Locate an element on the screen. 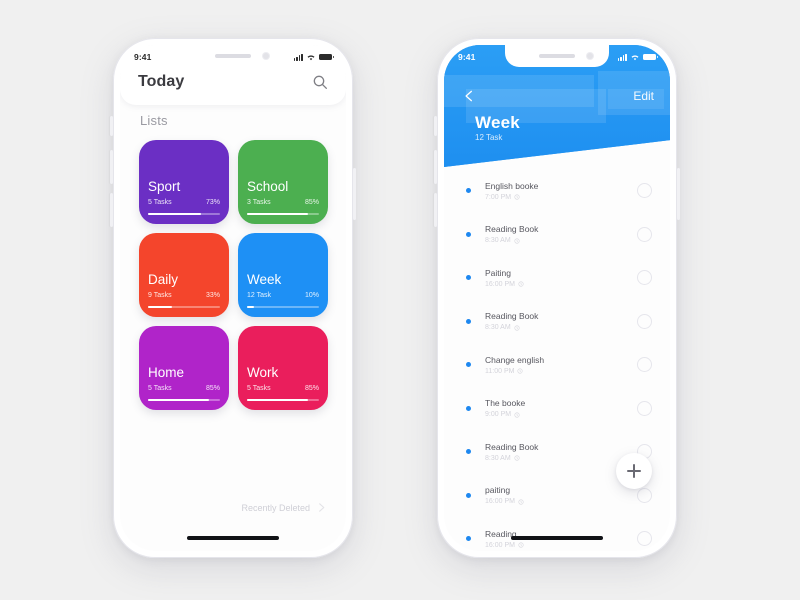 The height and width of the screenshot is (600, 800). add-task-button is located at coordinates (634, 471).